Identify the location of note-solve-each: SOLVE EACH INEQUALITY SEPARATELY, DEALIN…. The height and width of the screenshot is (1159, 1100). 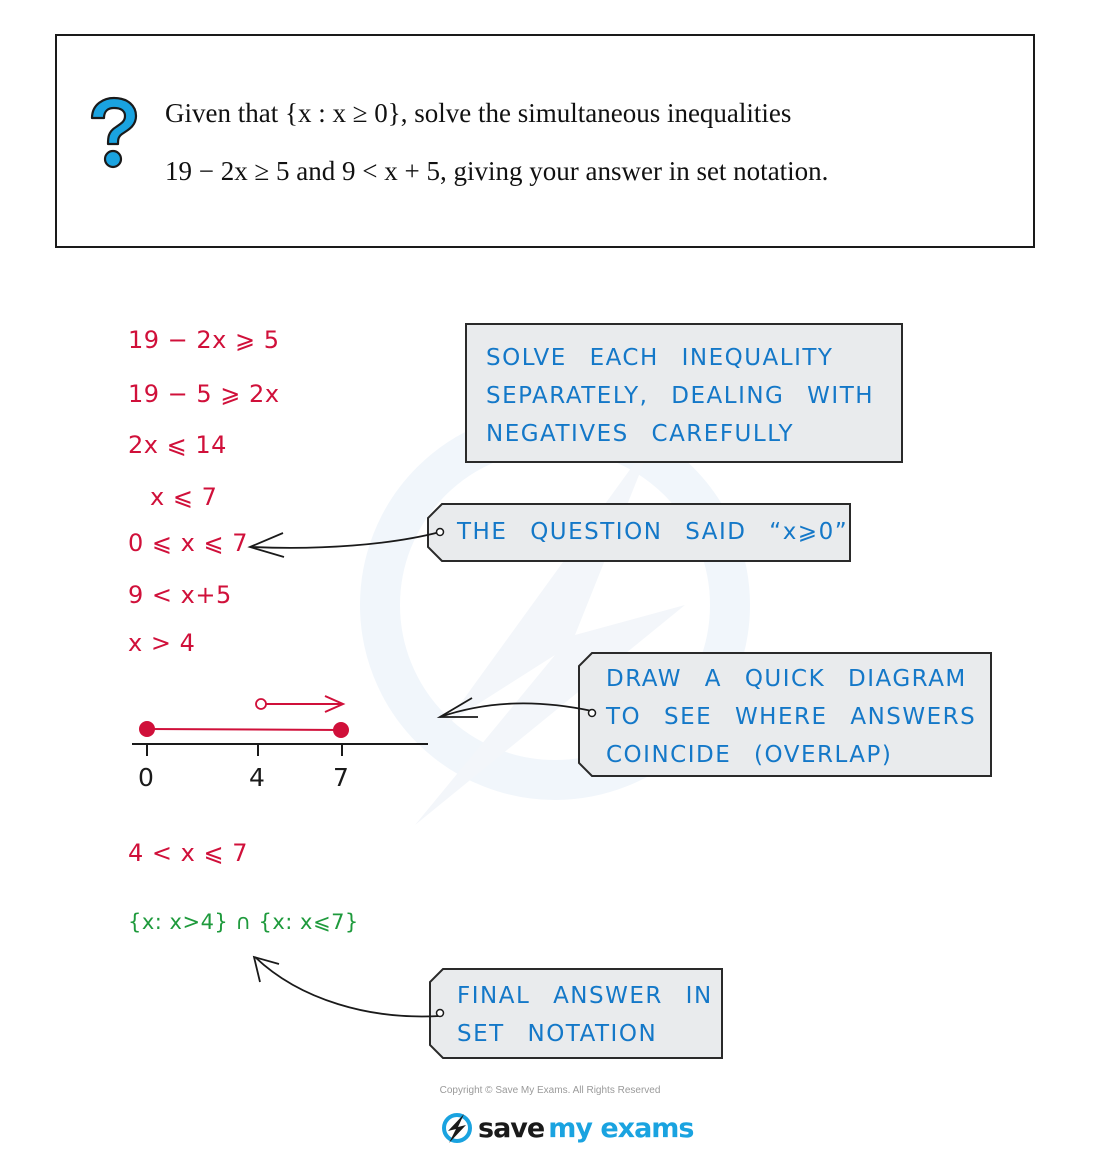
(684, 393).